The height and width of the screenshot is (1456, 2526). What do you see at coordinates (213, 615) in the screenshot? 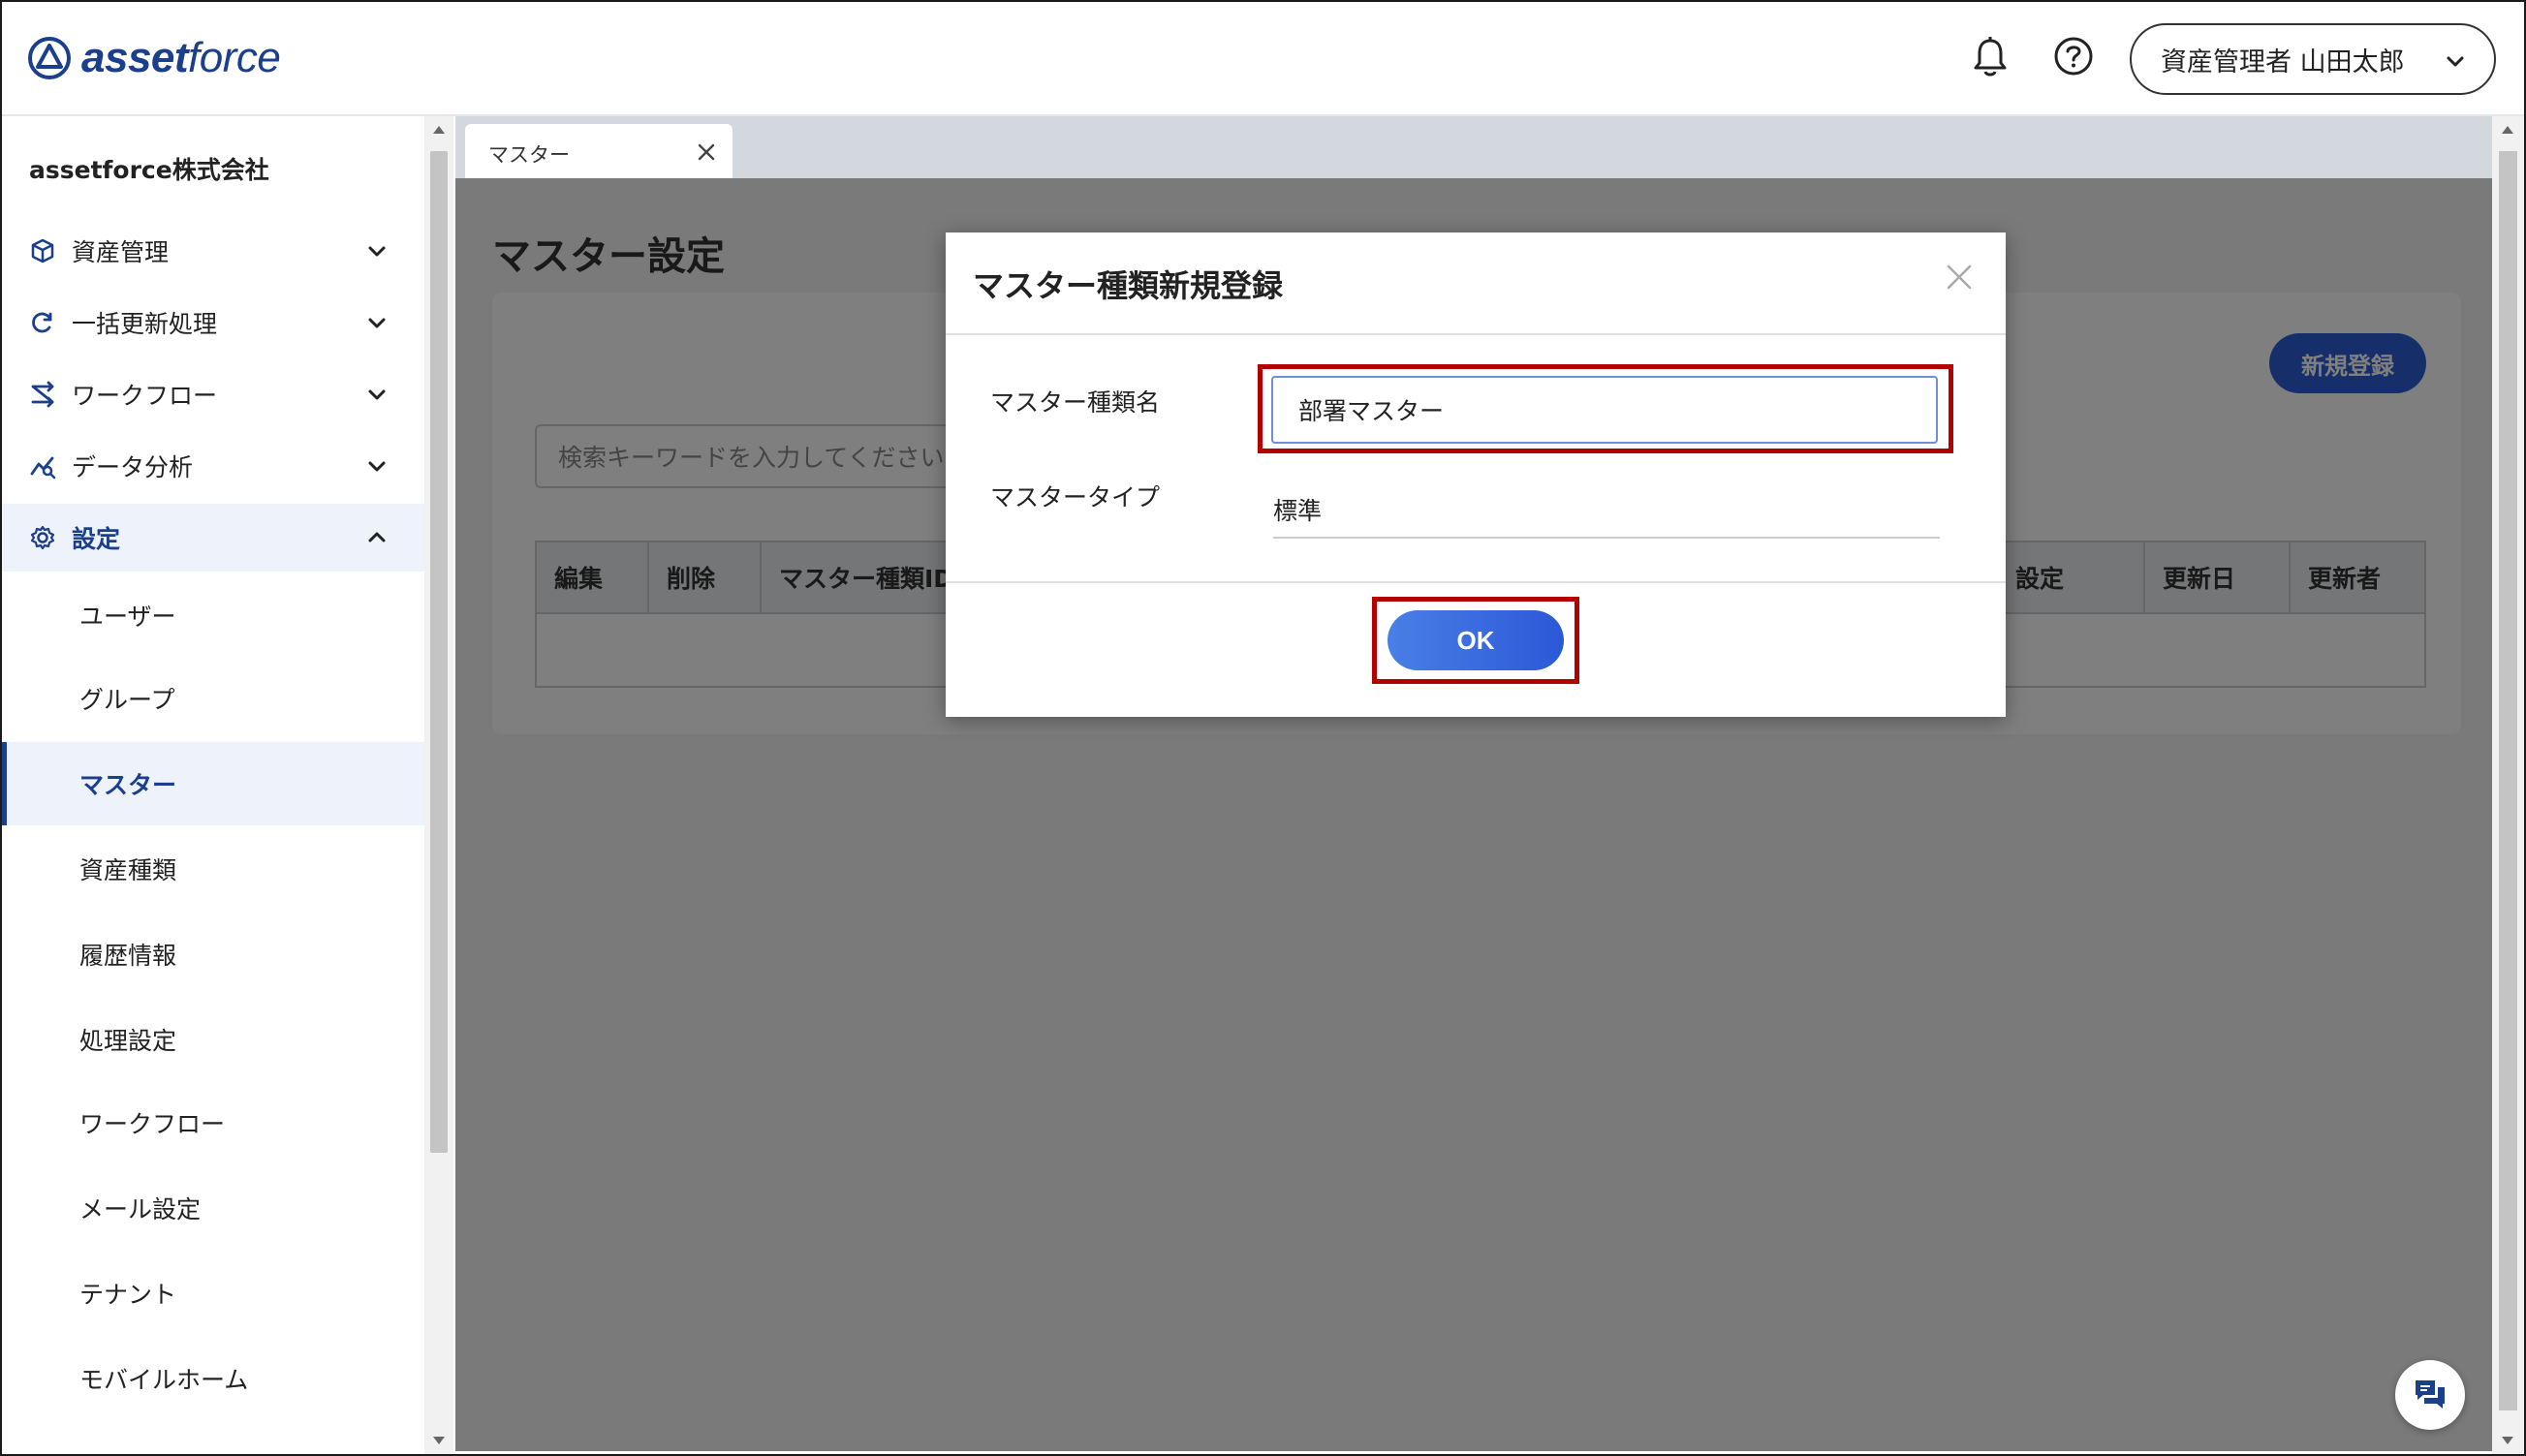
I see `sidebar-item-user: ユーザー` at bounding box center [213, 615].